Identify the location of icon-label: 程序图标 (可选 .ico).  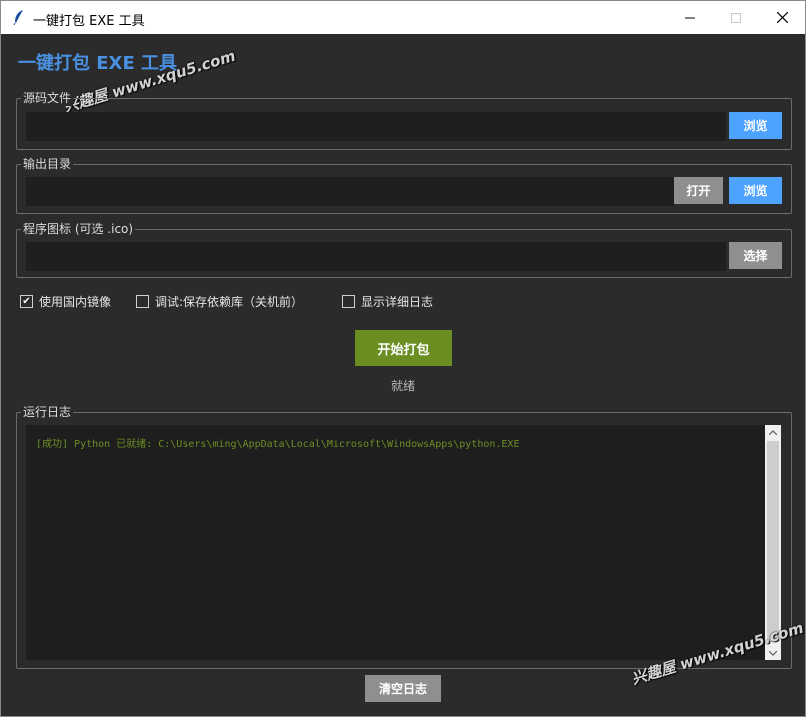
(78, 229).